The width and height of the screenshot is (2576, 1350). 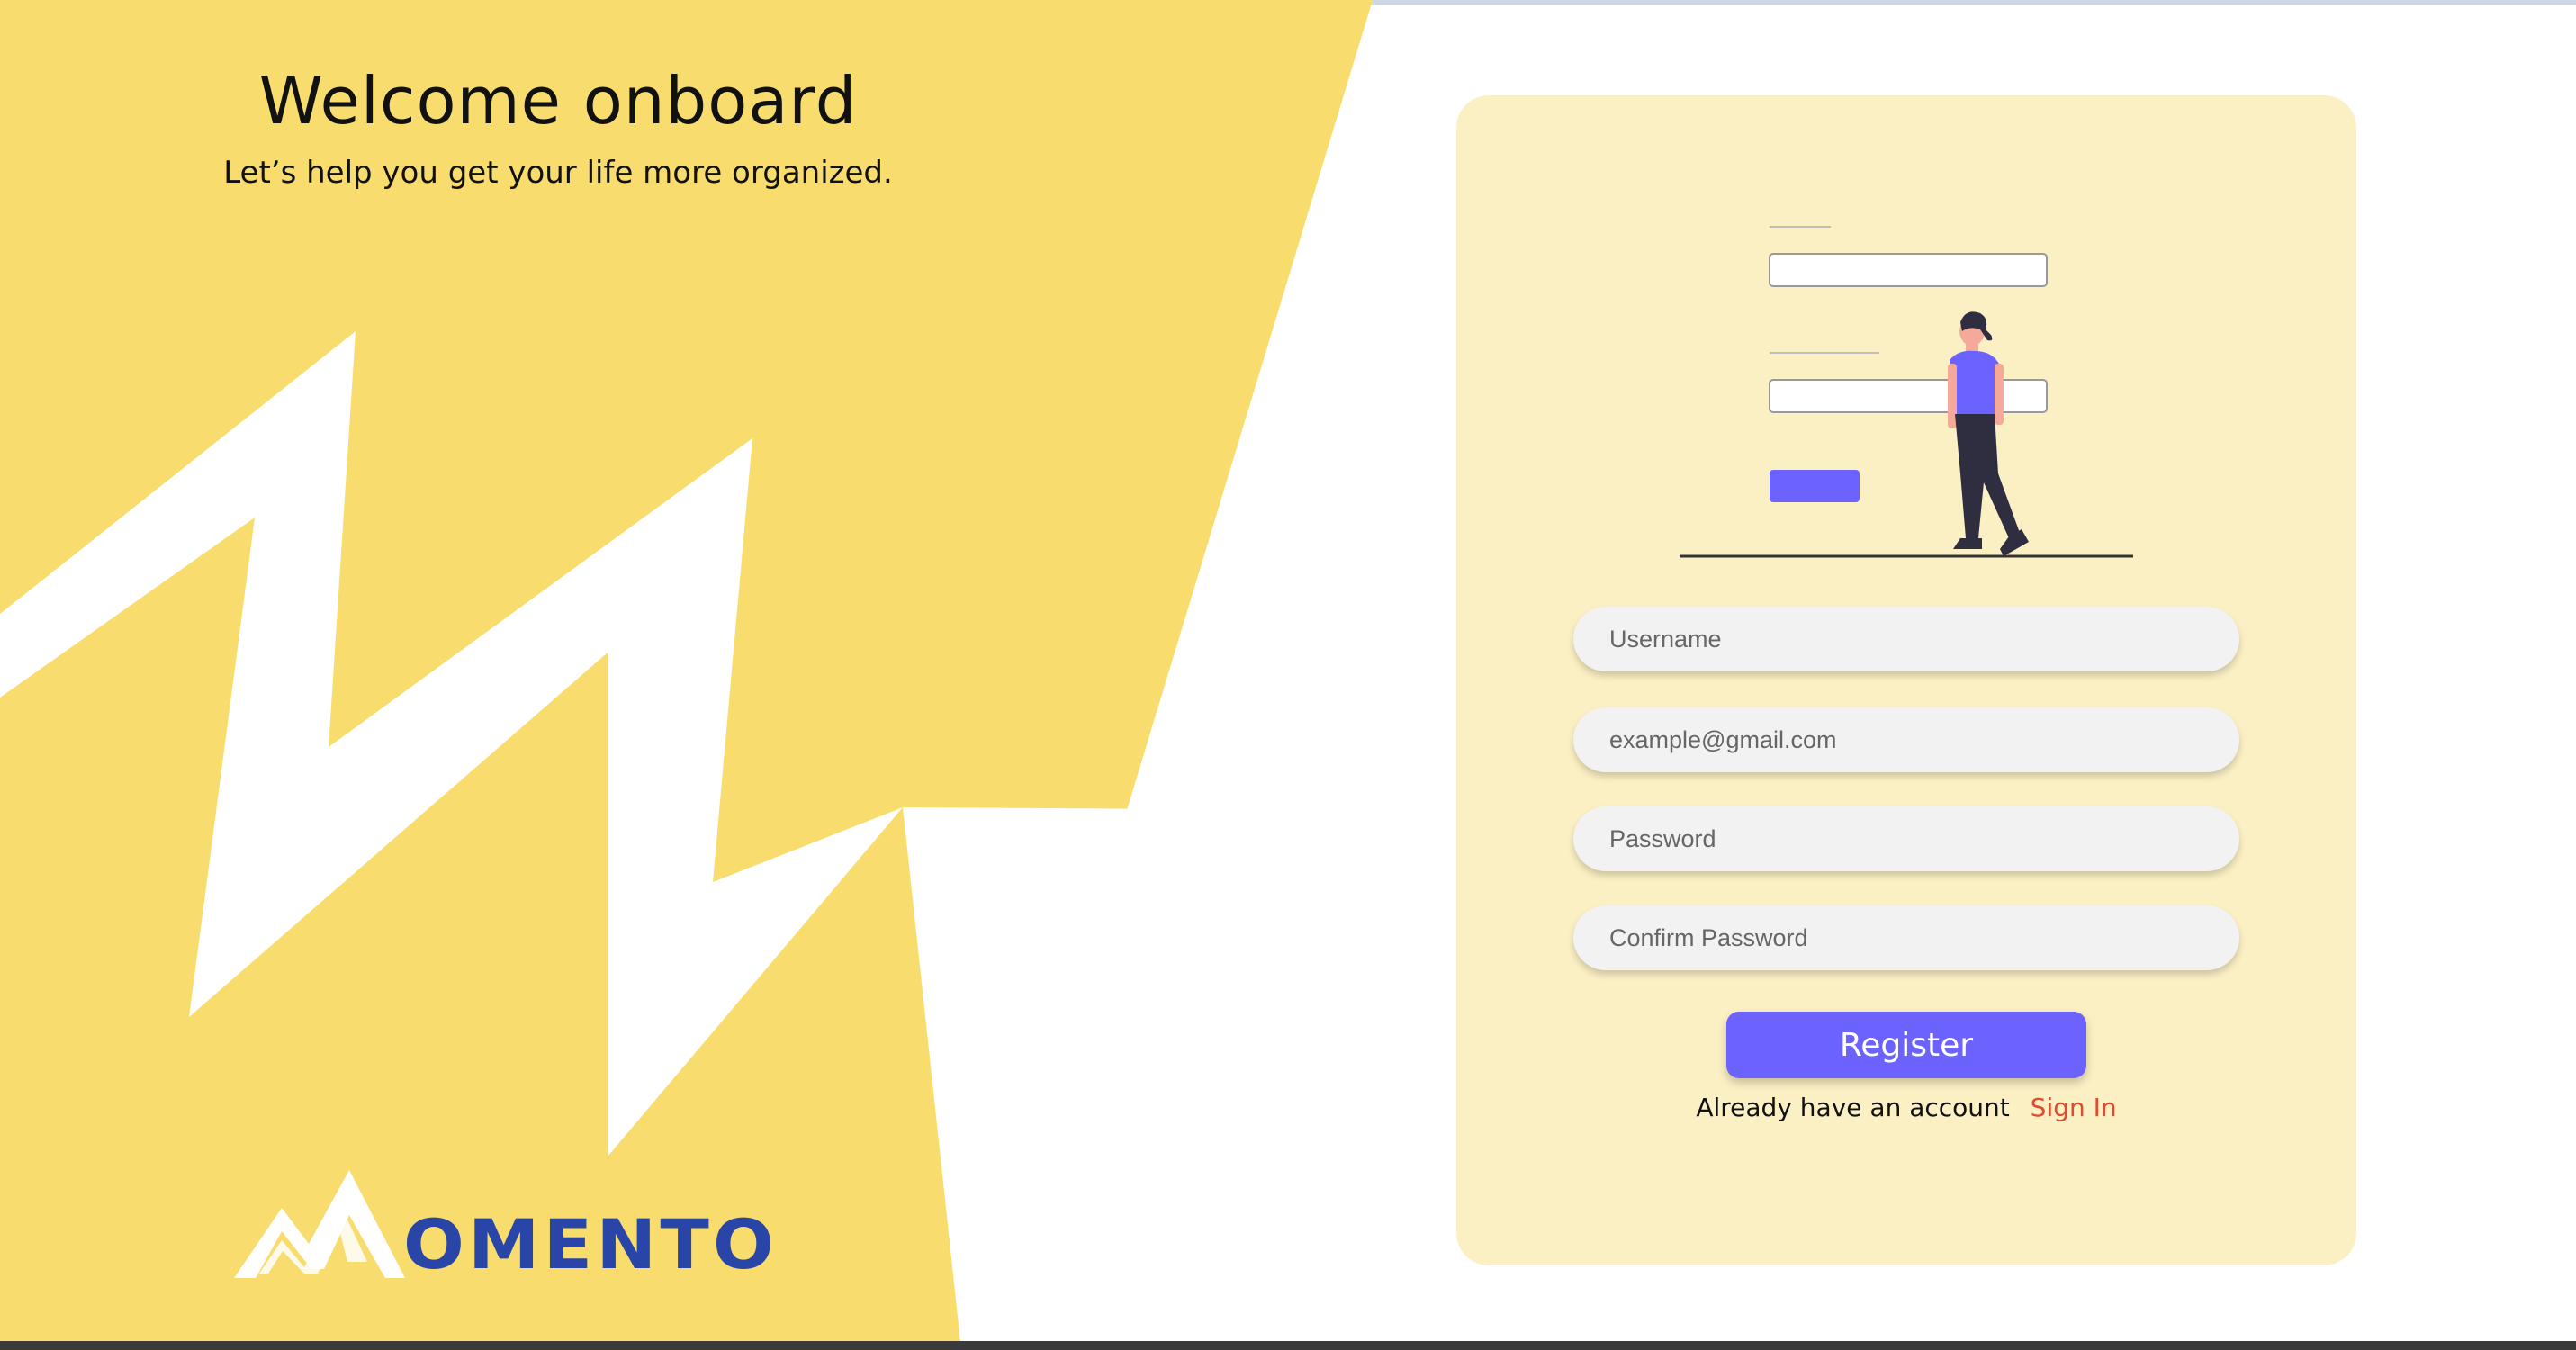 What do you see at coordinates (1906, 639) in the screenshot?
I see `username-field` at bounding box center [1906, 639].